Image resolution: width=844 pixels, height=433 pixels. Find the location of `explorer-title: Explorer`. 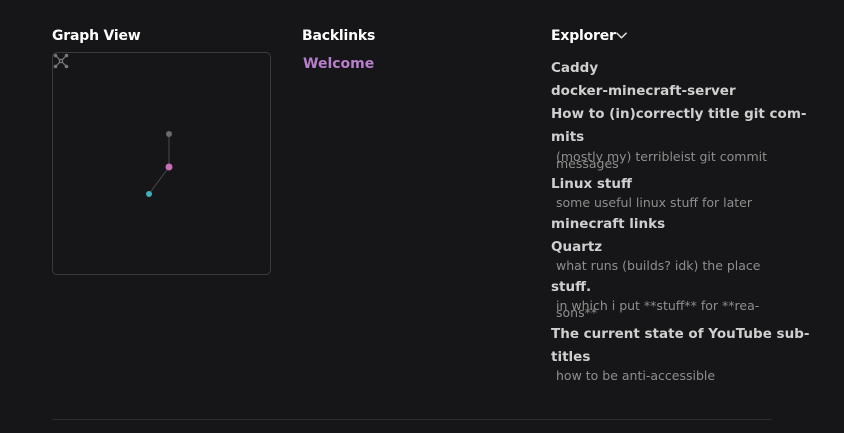

explorer-title: Explorer is located at coordinates (583, 36).